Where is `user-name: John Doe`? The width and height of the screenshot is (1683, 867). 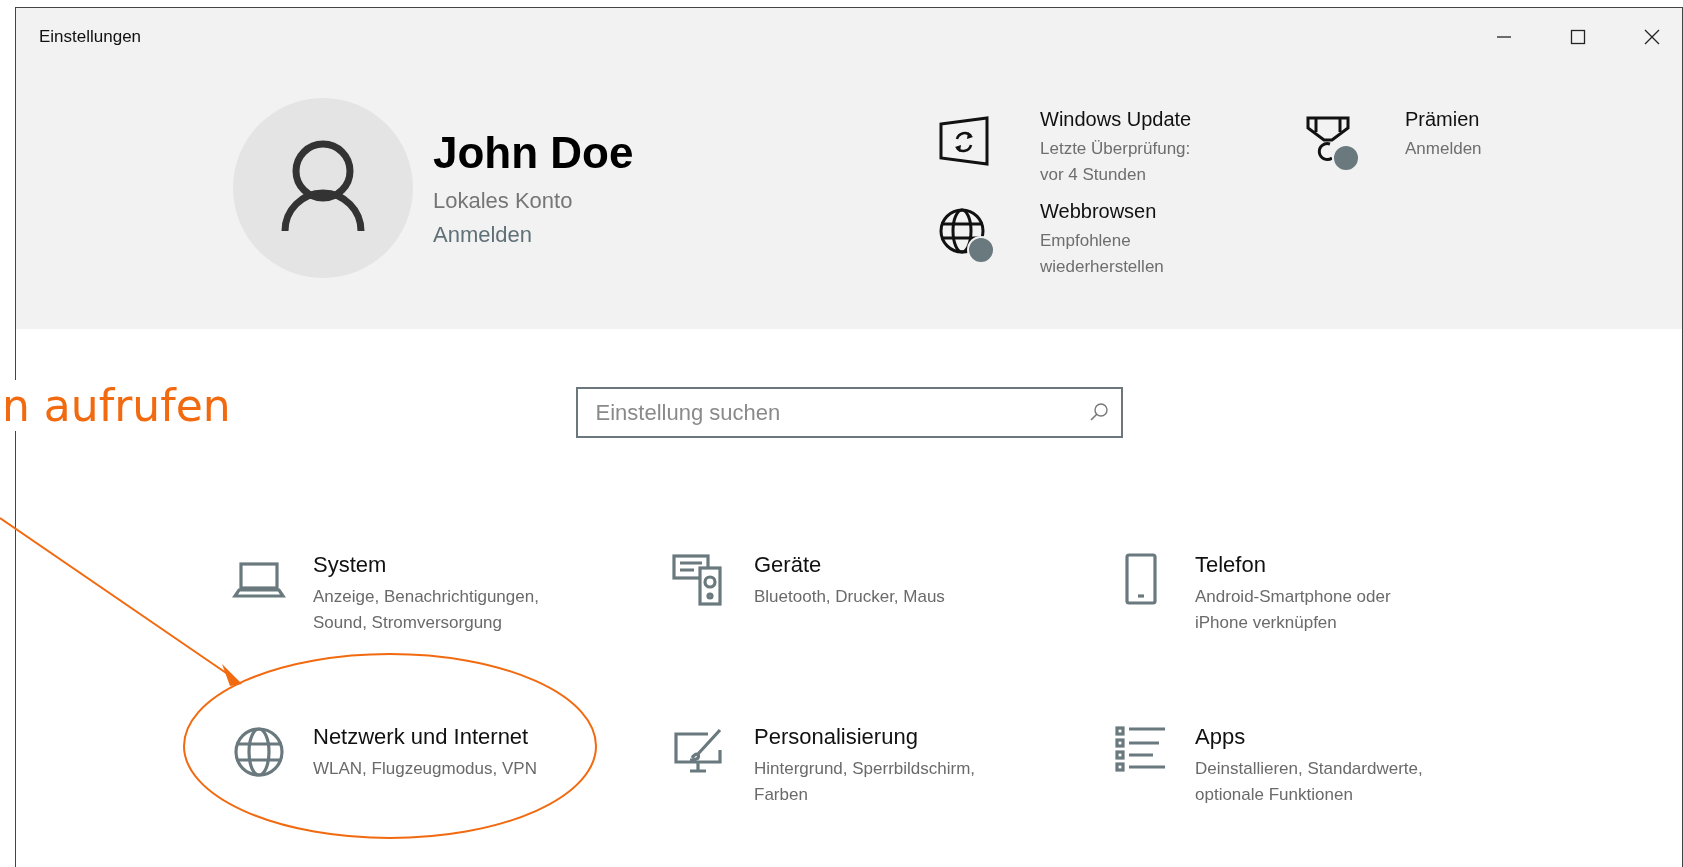 user-name: John Doe is located at coordinates (533, 153).